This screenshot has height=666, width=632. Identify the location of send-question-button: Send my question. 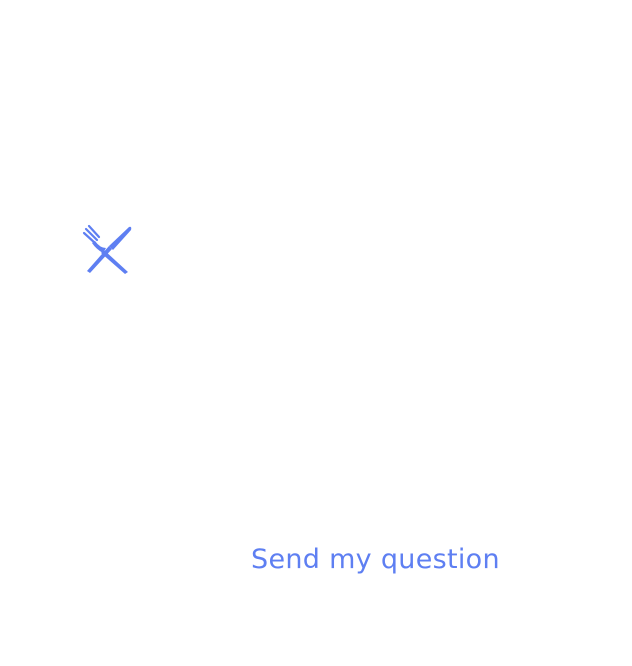
(375, 560).